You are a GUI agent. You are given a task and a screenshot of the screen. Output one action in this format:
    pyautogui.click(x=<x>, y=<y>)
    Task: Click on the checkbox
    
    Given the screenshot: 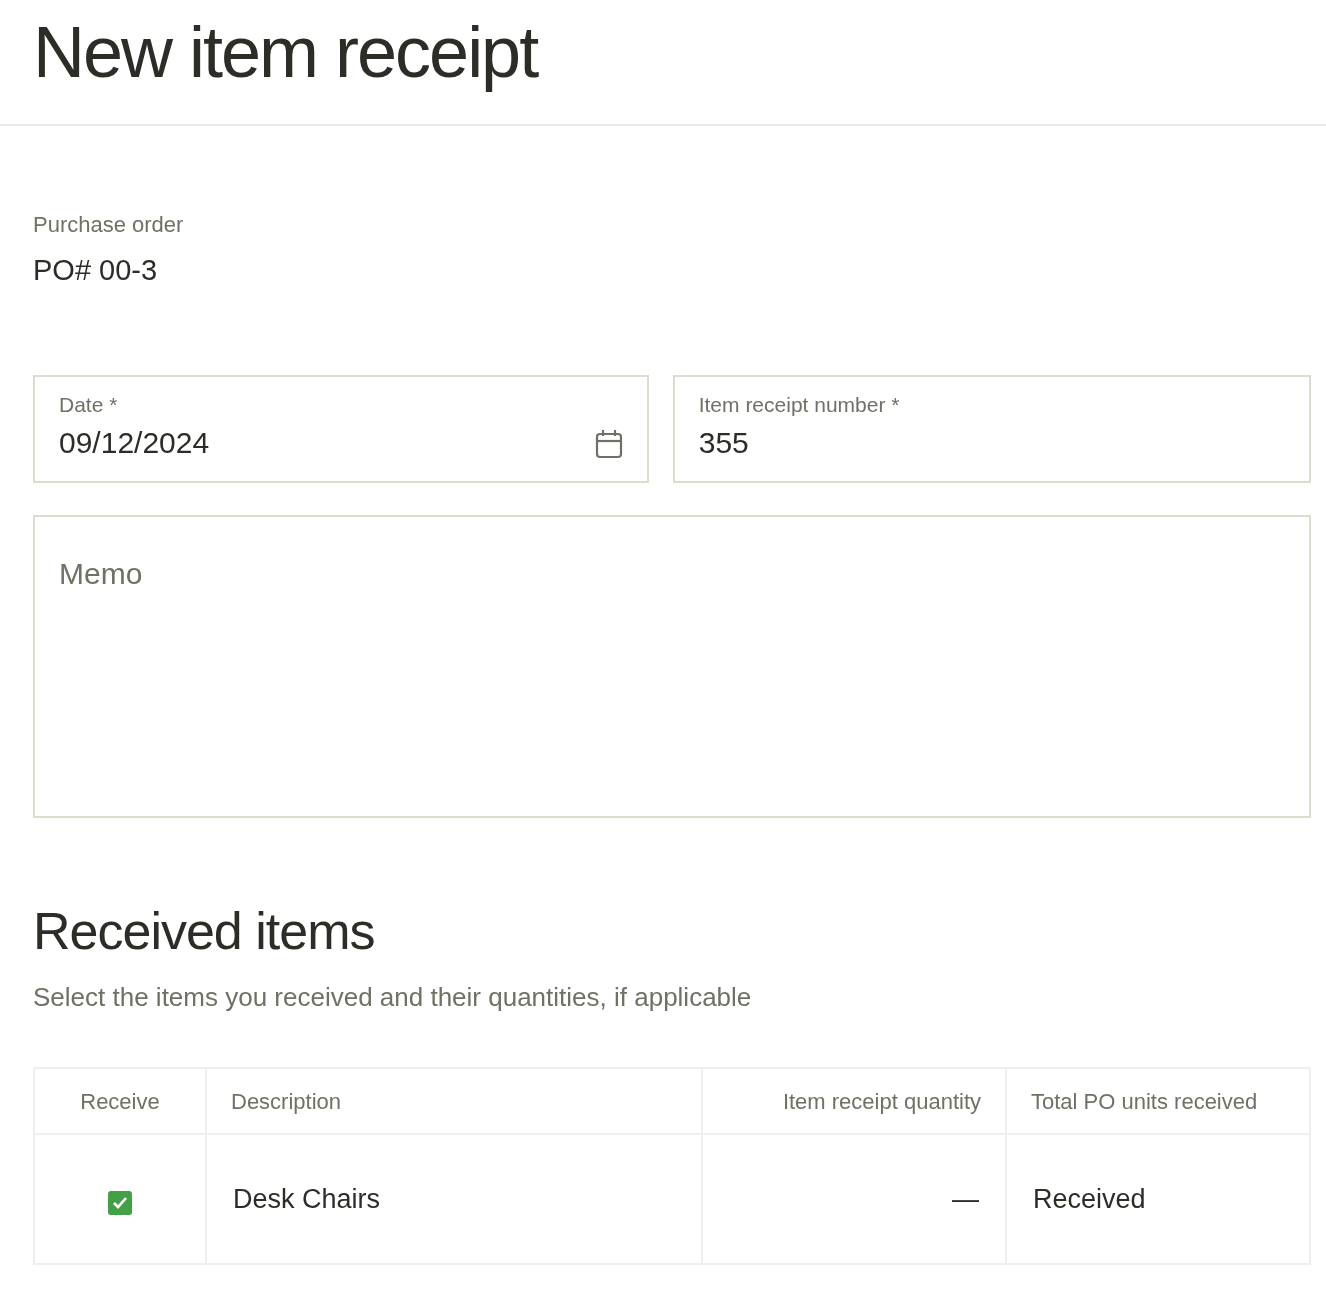 What is the action you would take?
    pyautogui.click(x=120, y=1203)
    